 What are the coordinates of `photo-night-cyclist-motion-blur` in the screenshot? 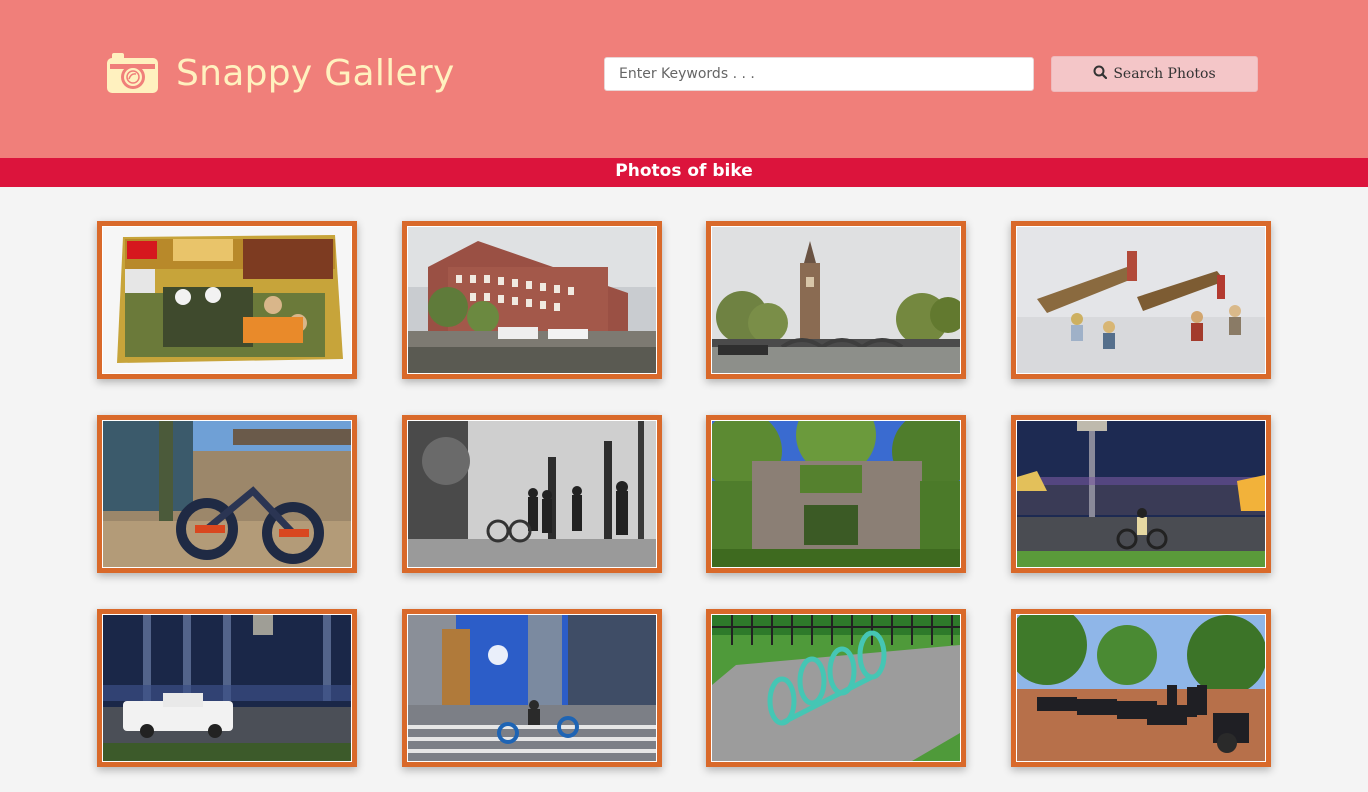 It's located at (1141, 494).